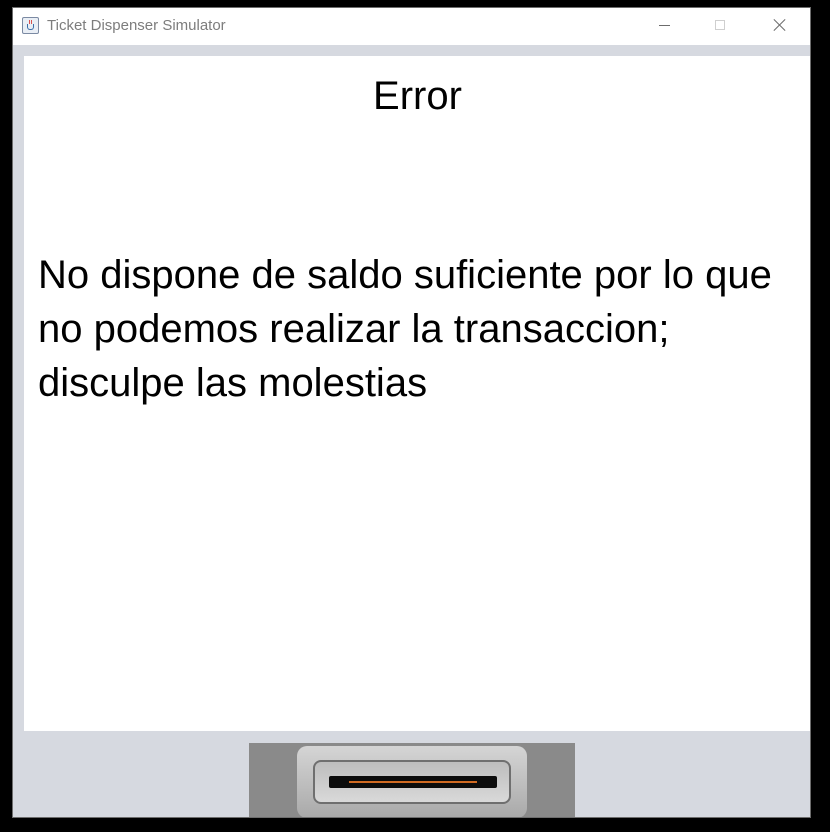 The width and height of the screenshot is (830, 832). I want to click on card-slot, so click(412, 780).